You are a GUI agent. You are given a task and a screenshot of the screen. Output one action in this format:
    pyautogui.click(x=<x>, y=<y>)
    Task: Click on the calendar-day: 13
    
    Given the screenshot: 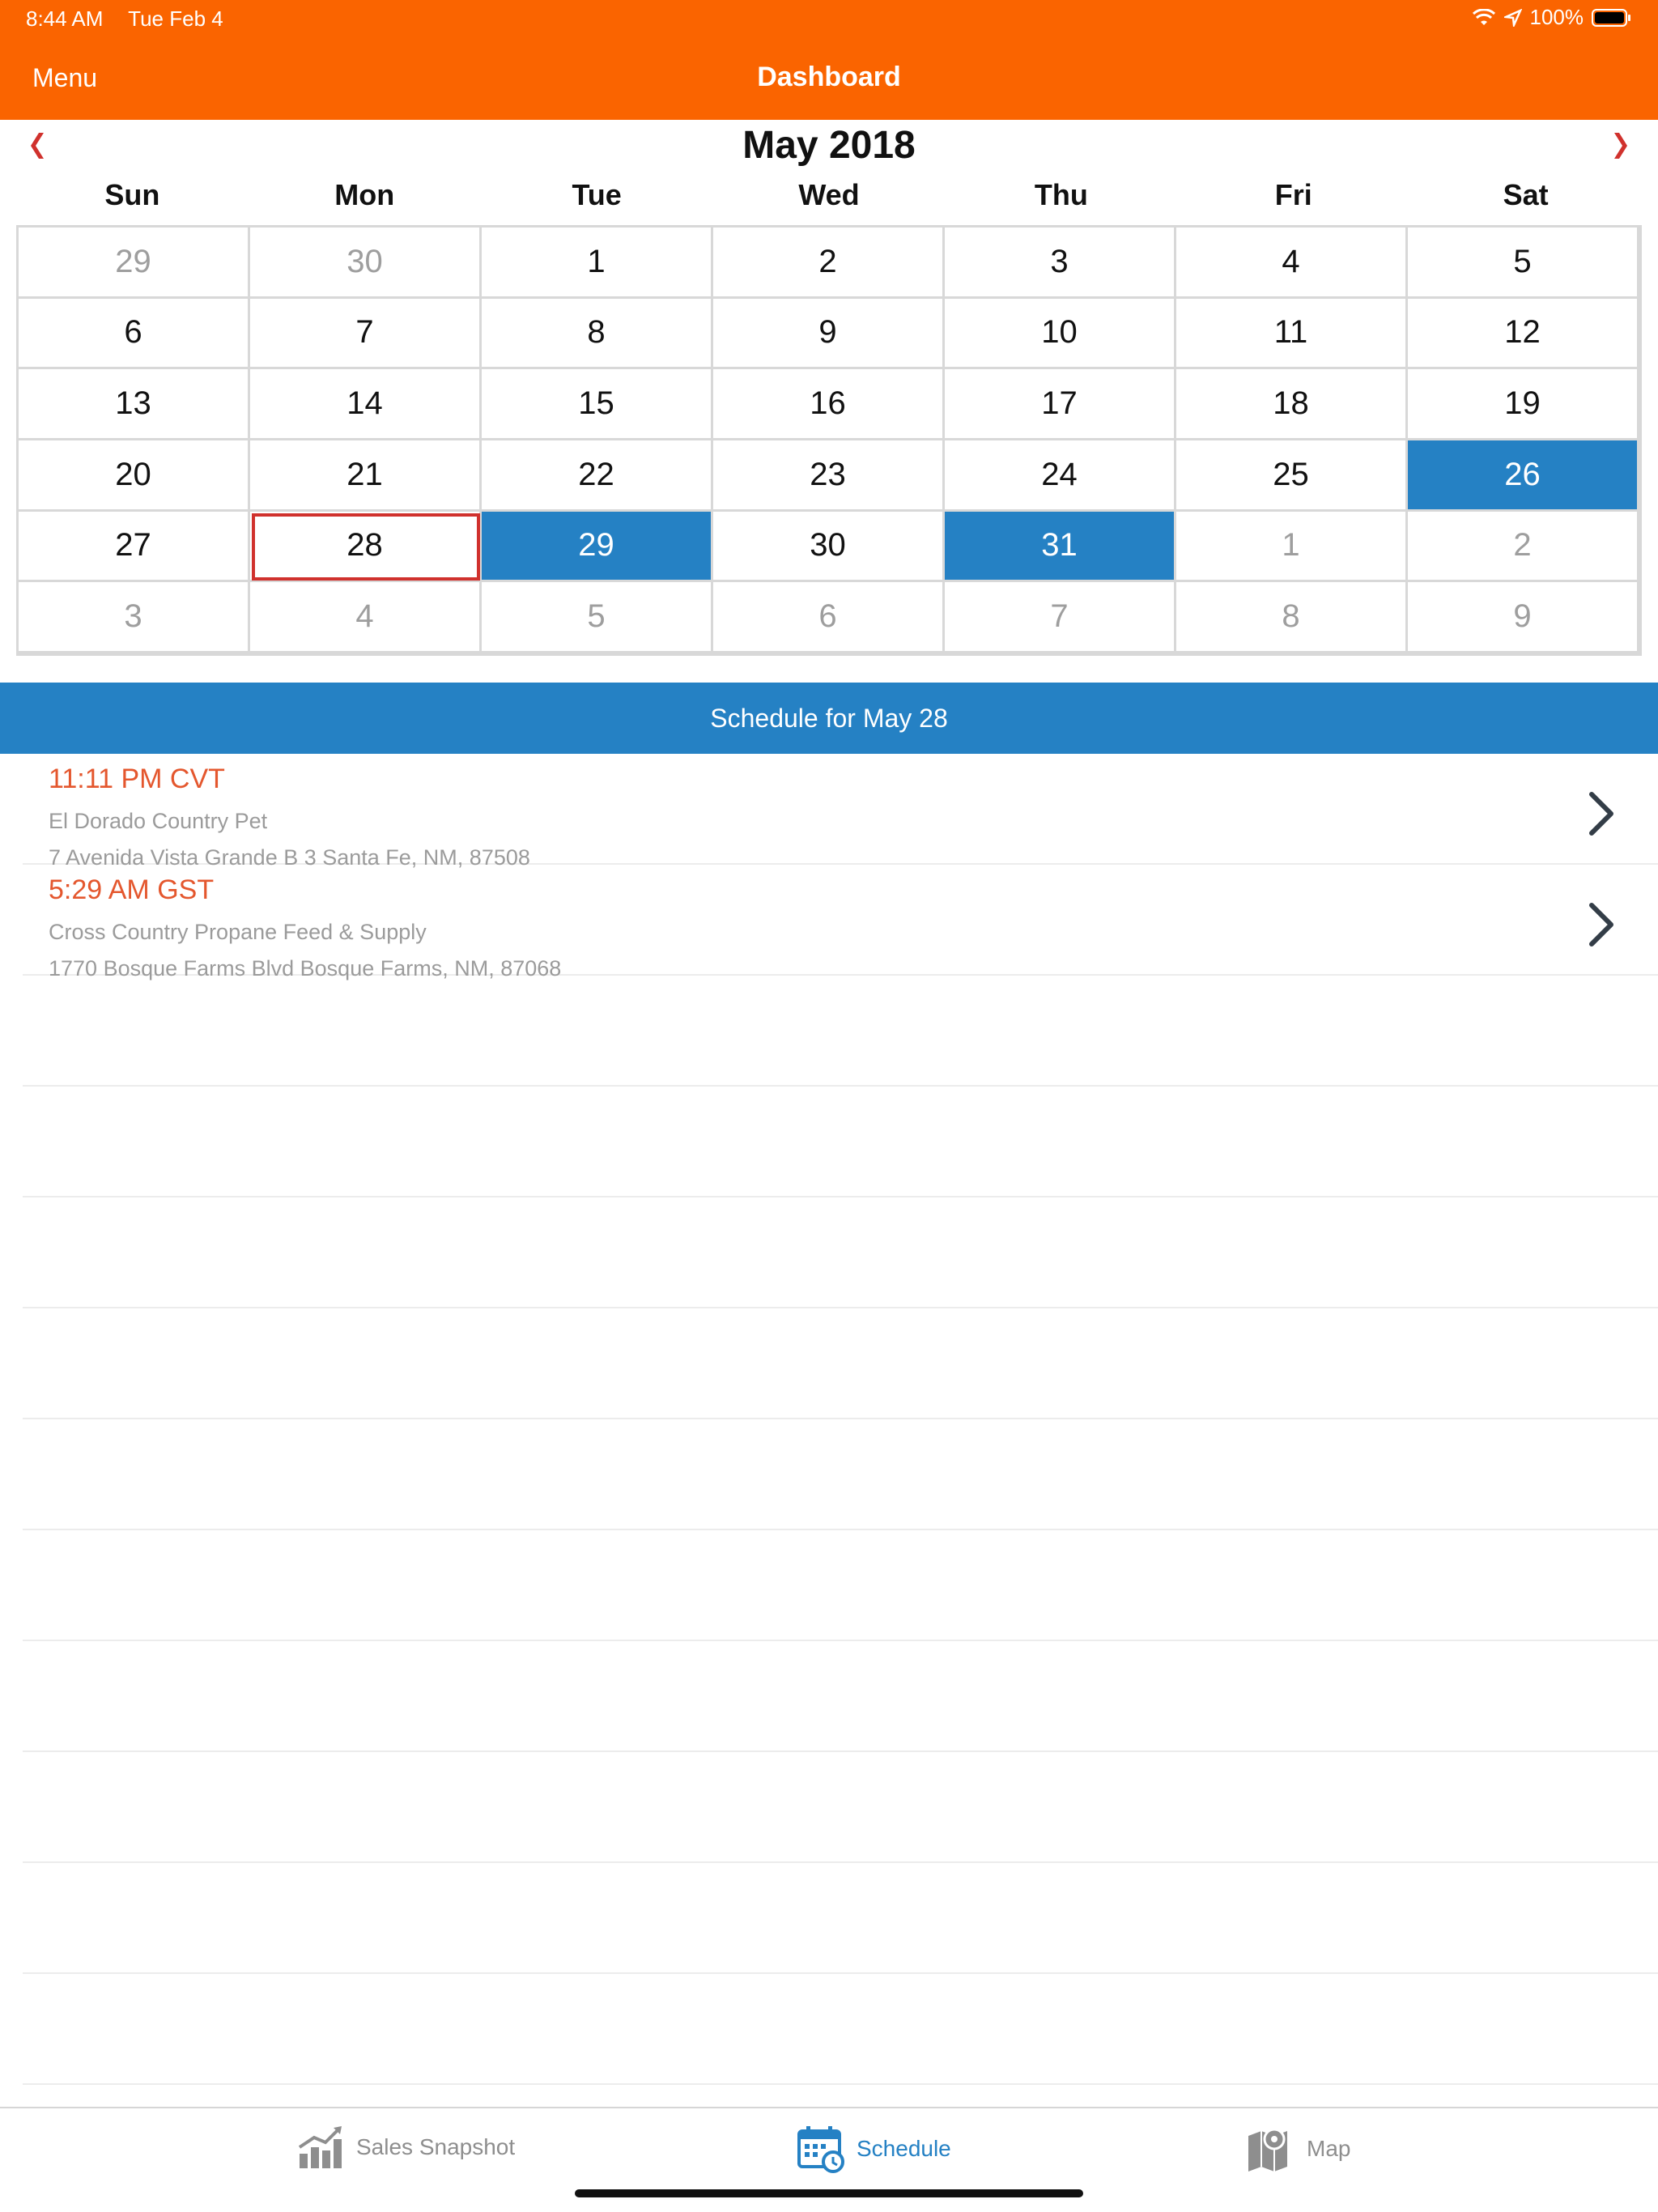 What is the action you would take?
    pyautogui.click(x=134, y=405)
    